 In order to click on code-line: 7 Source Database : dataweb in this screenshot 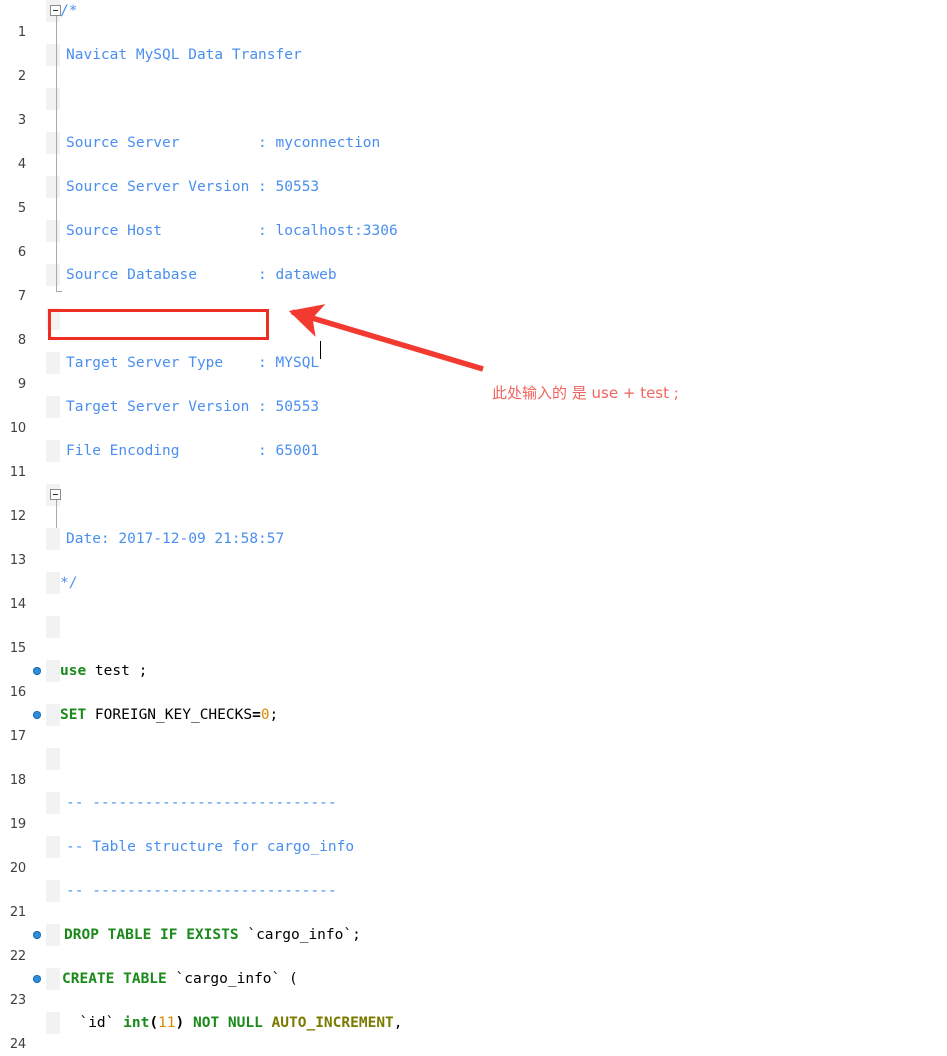, I will do `click(473, 284)`.